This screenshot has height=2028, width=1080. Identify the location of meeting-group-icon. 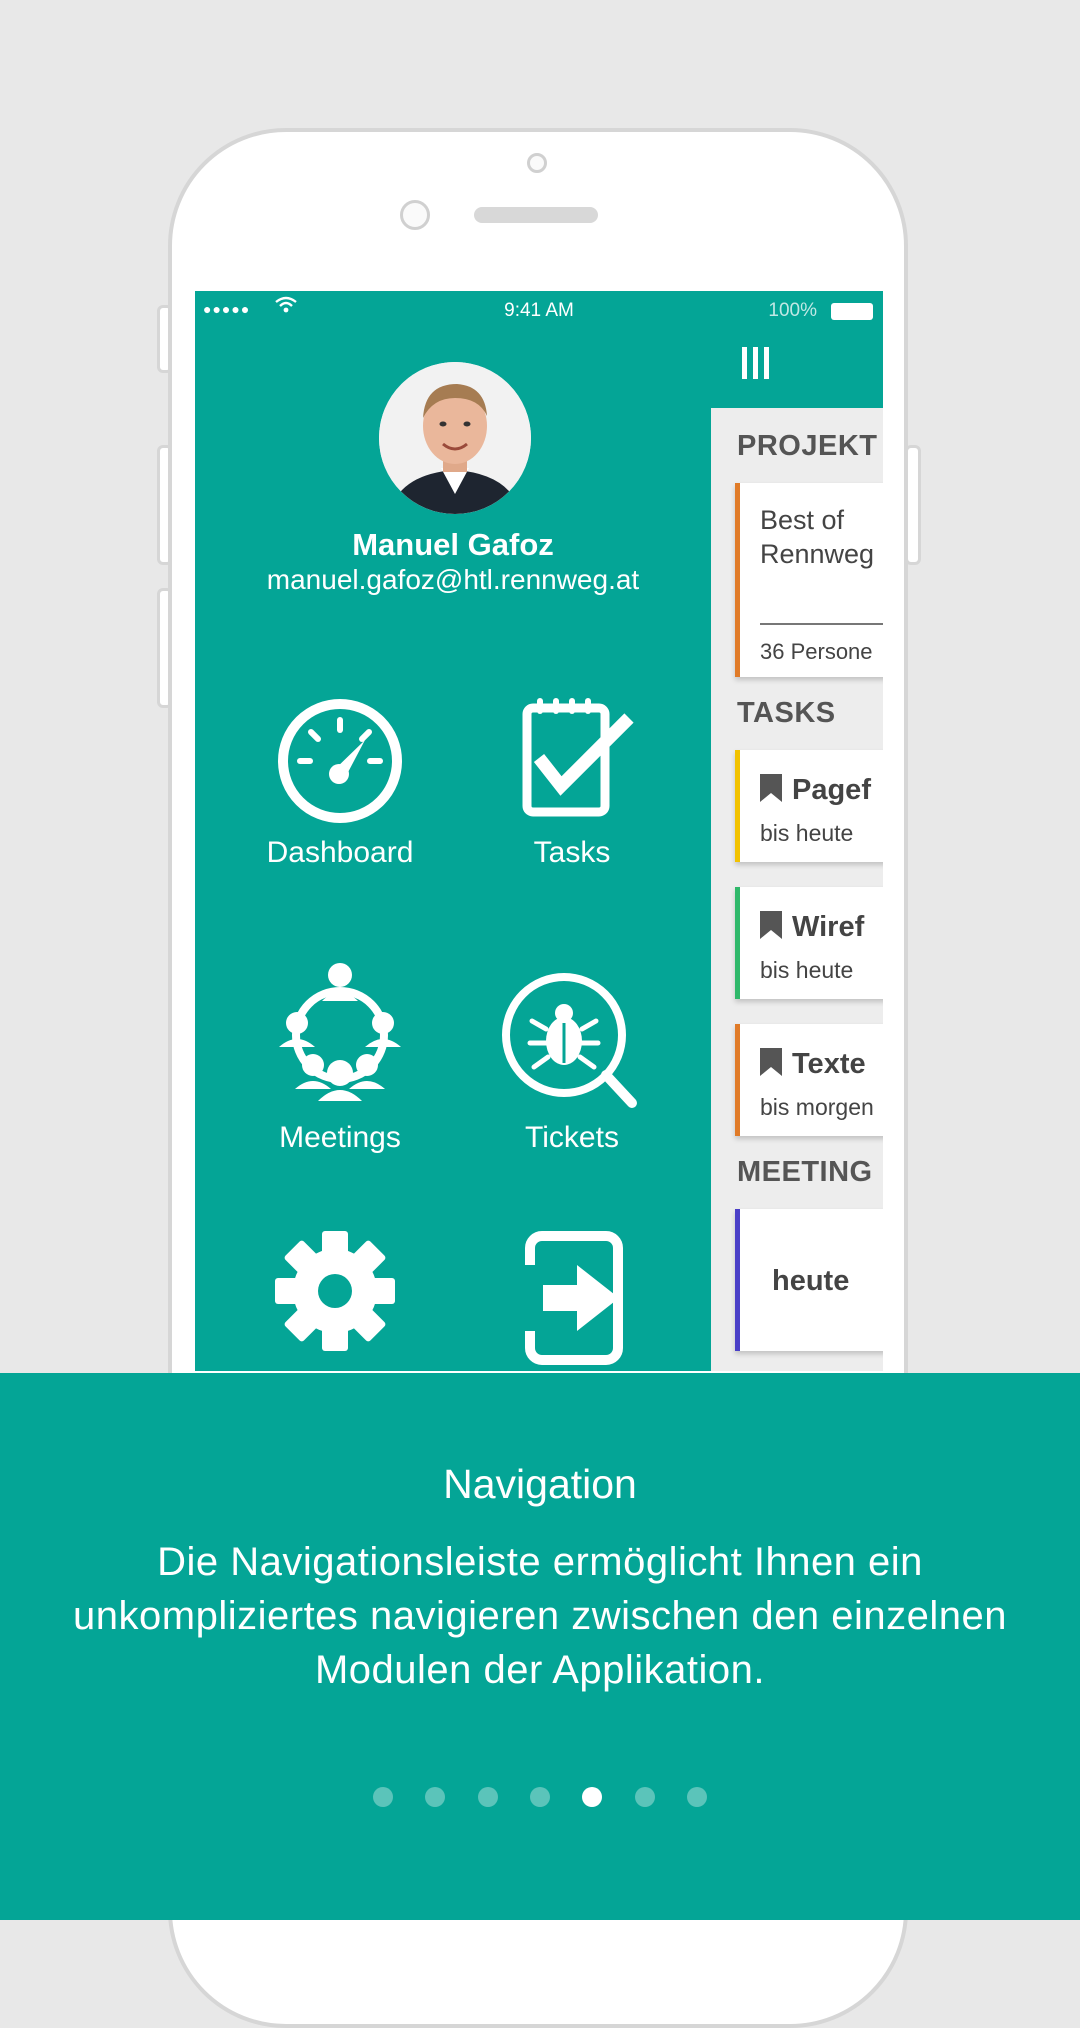
(340, 1032).